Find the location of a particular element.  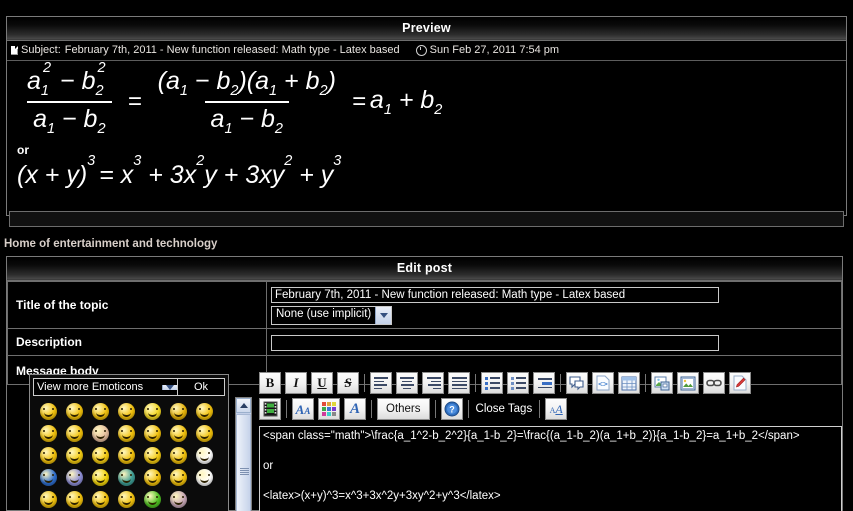

others-button: Others is located at coordinates (403, 409).